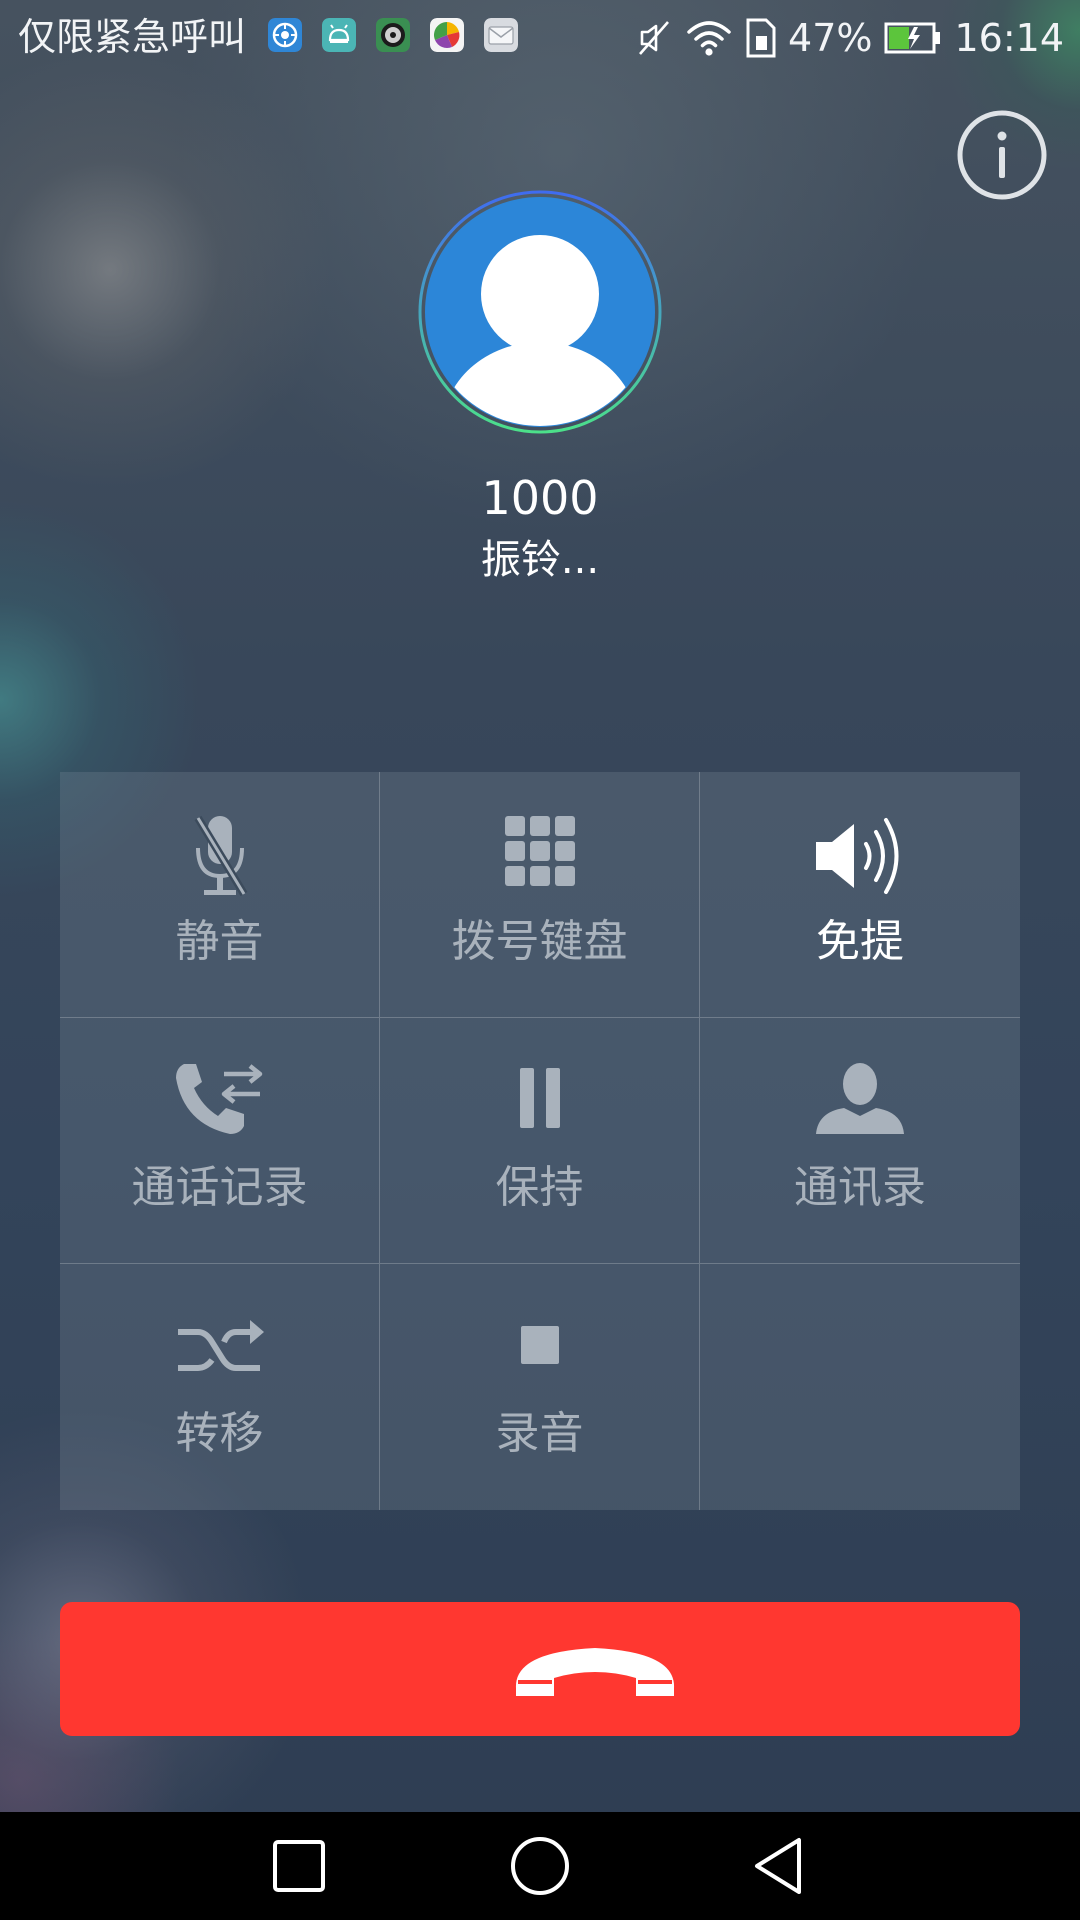  I want to click on control-label: 录音, so click(539, 1433).